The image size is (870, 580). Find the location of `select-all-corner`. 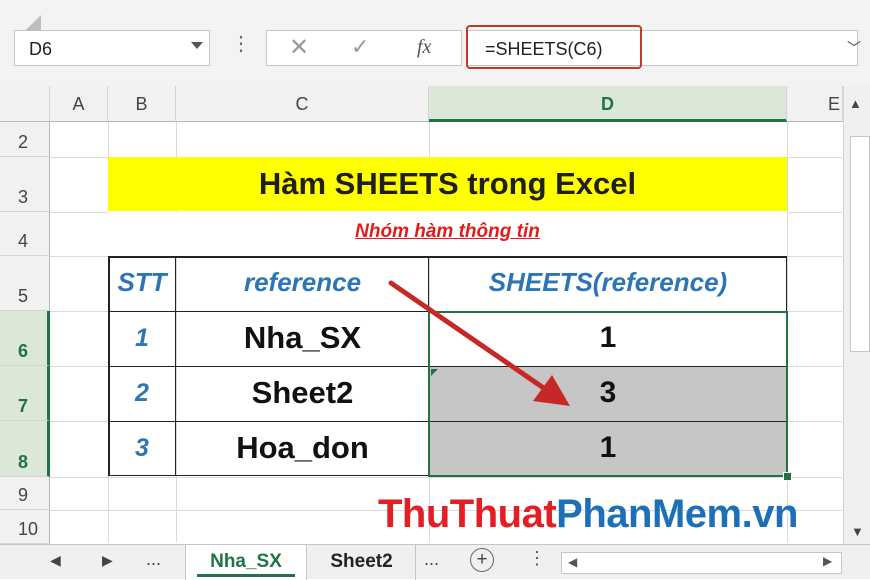

select-all-corner is located at coordinates (25, 104).